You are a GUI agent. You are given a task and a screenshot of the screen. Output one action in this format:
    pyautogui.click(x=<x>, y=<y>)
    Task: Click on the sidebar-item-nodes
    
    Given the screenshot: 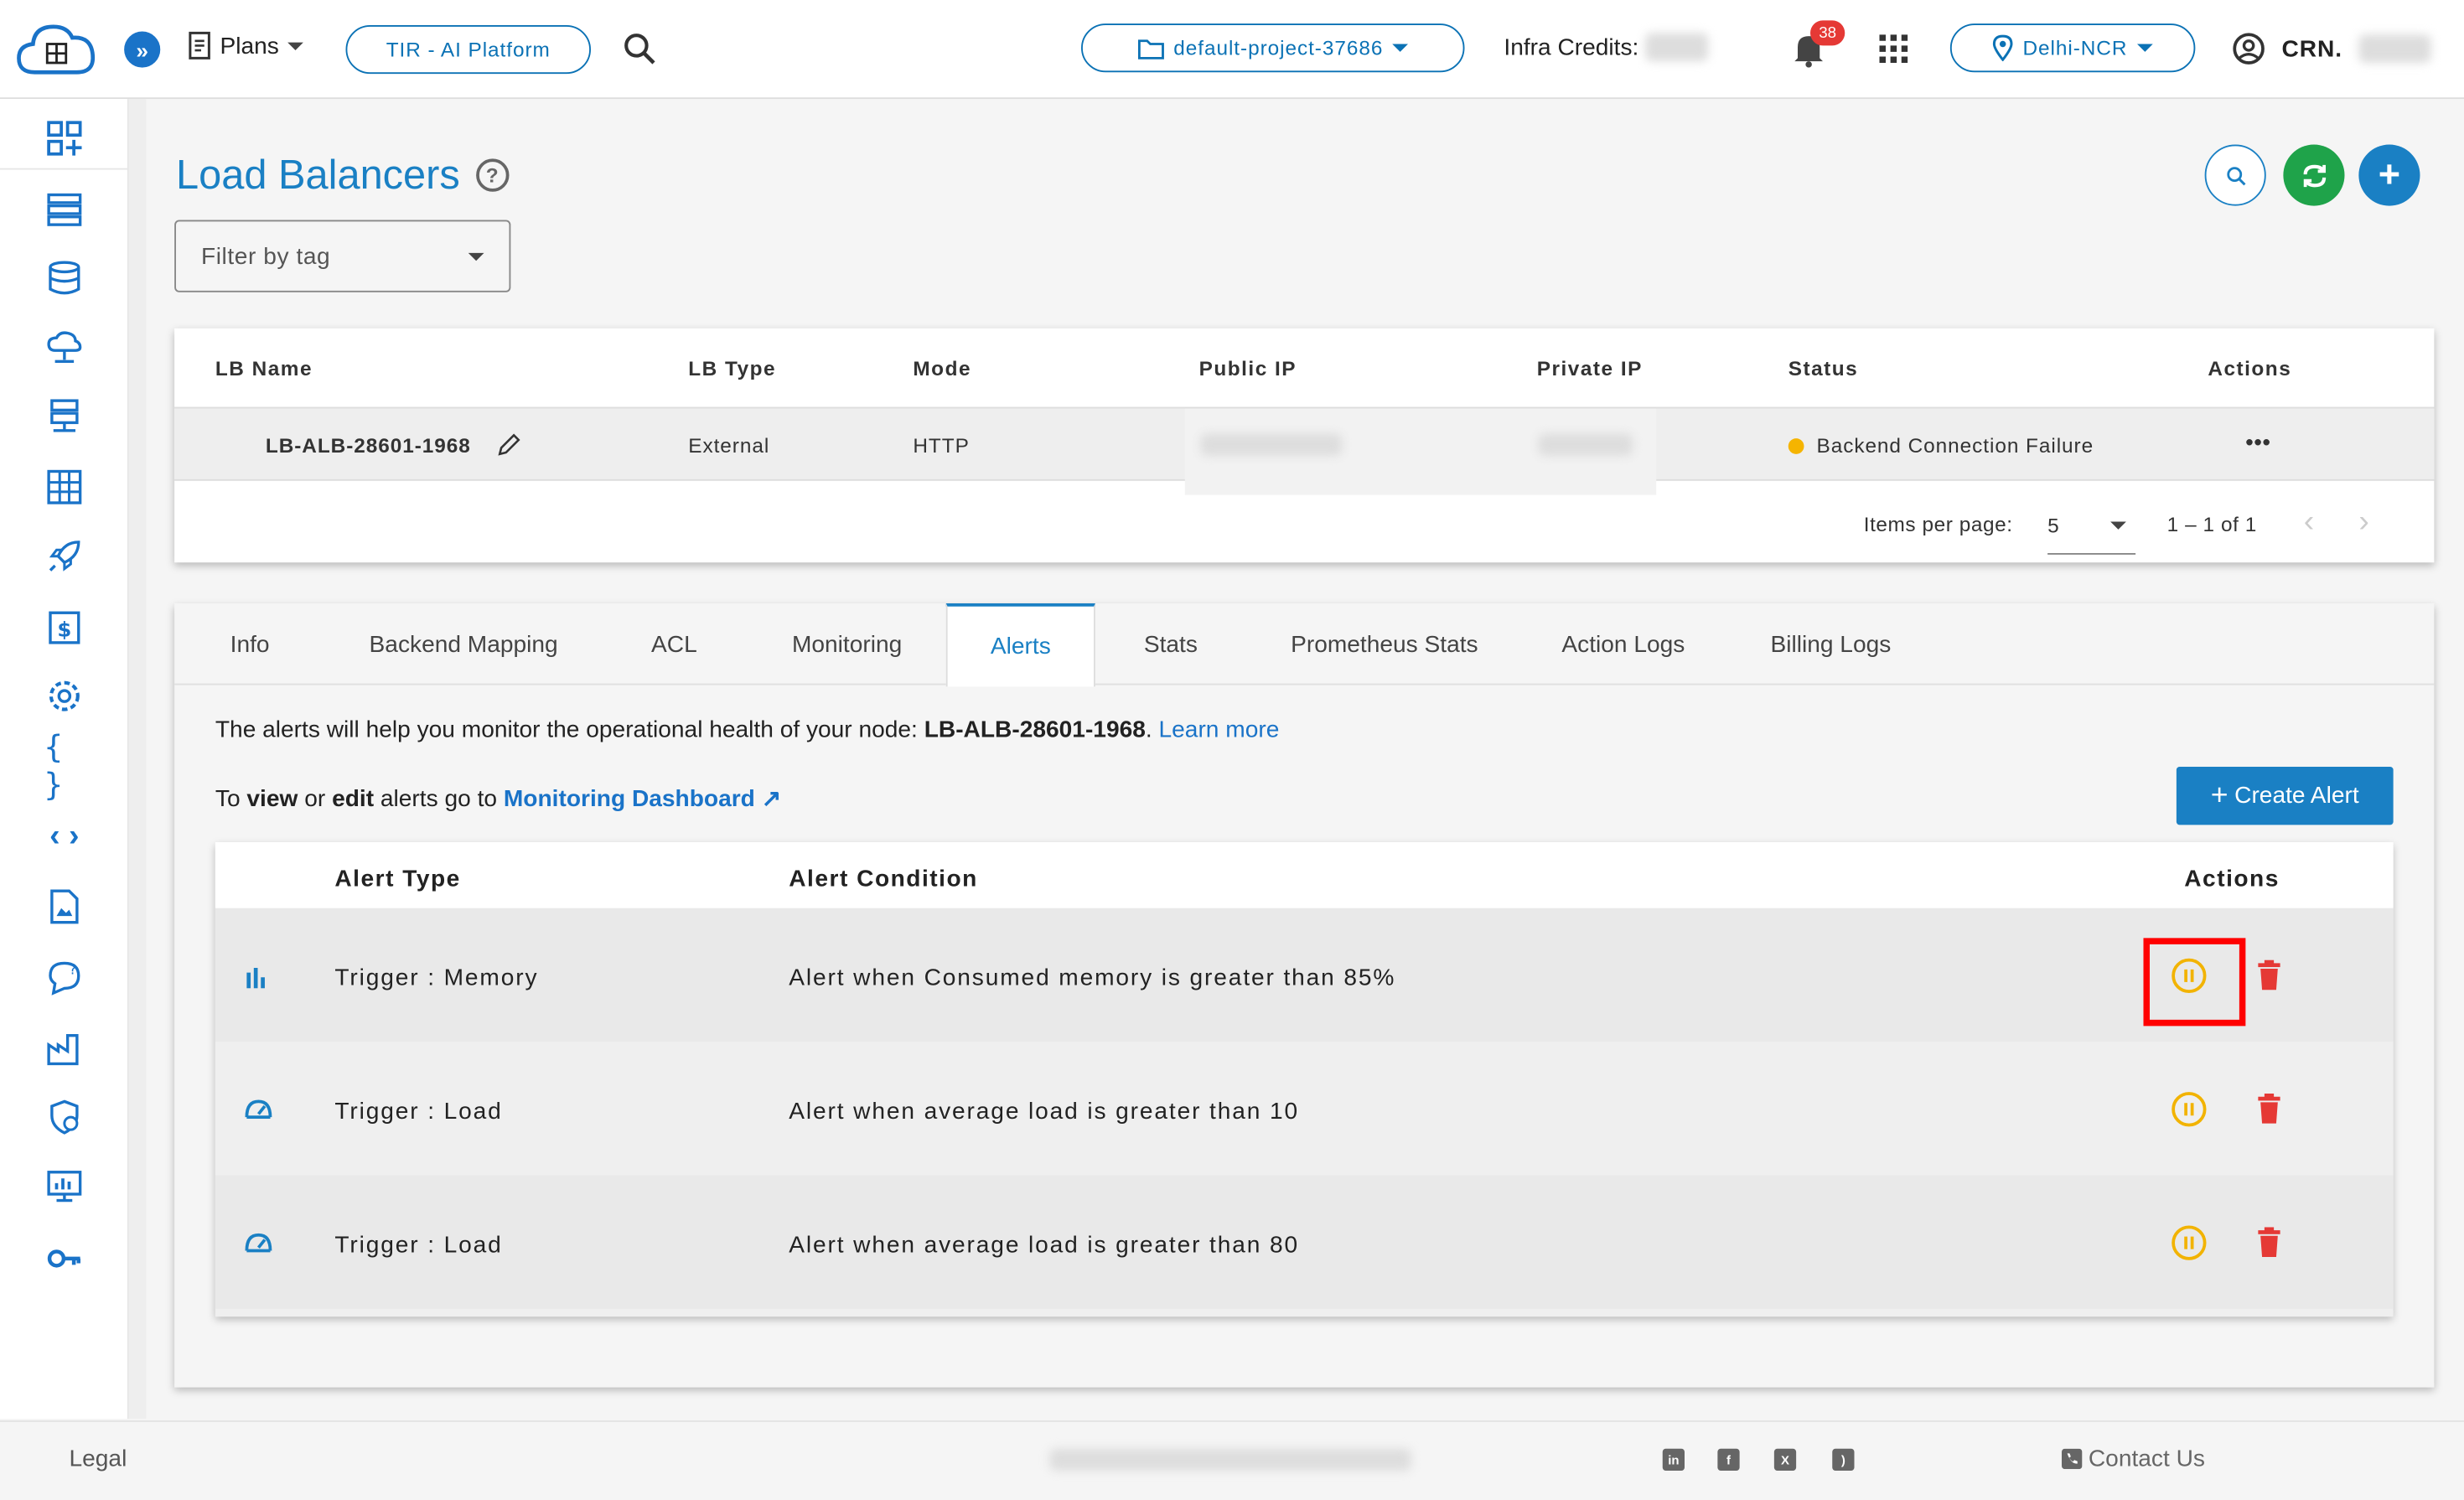 What is the action you would take?
    pyautogui.click(x=64, y=209)
    